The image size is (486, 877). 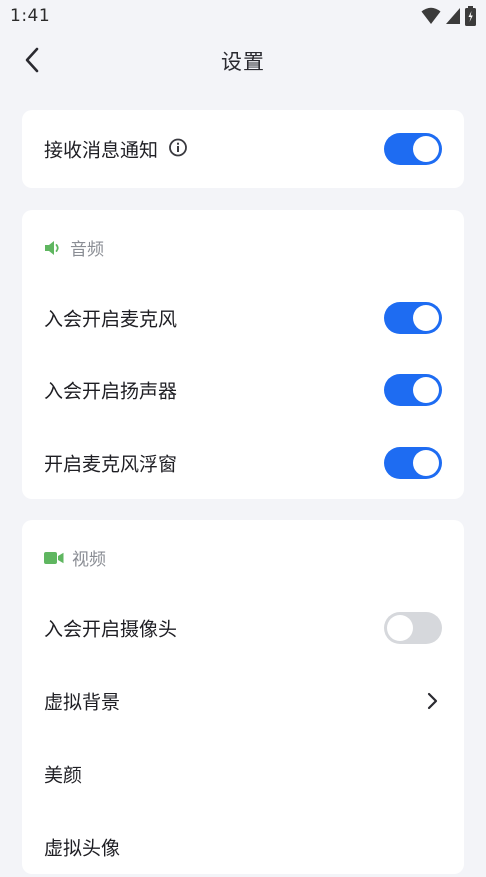 What do you see at coordinates (243, 774) in the screenshot?
I see `beauty-row: 美颜` at bounding box center [243, 774].